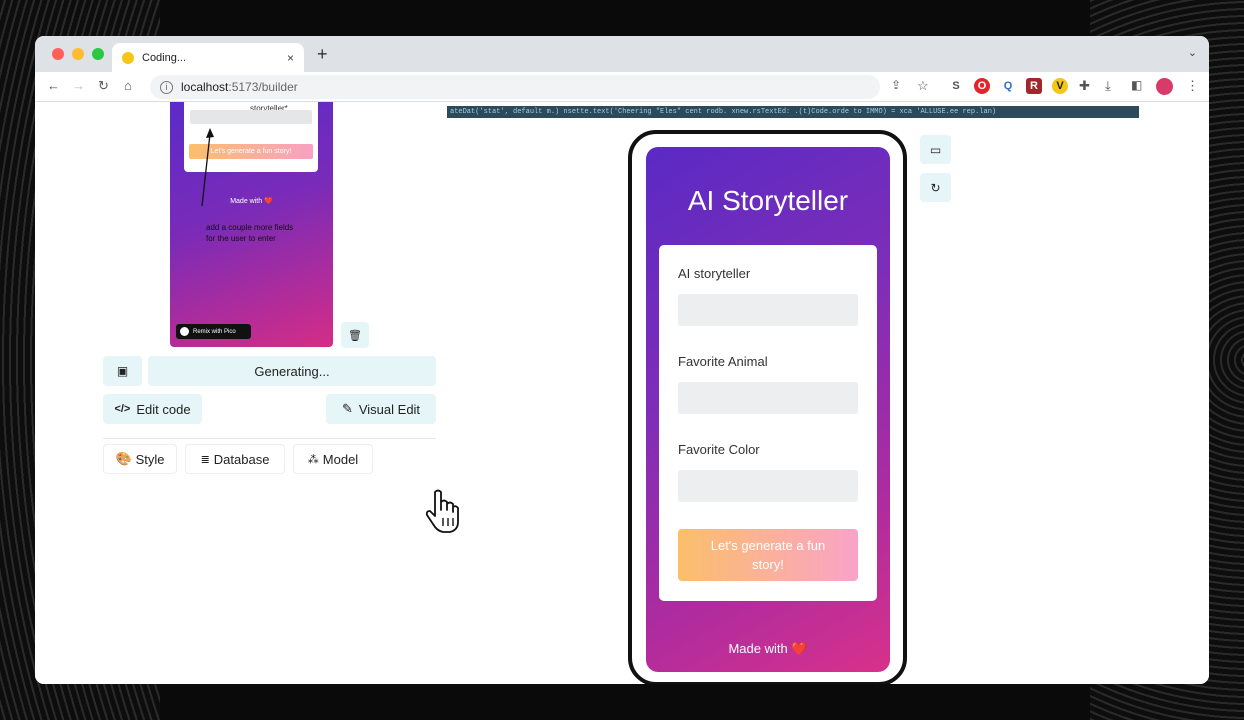 The image size is (1244, 720). I want to click on delete-button: 🗑, so click(355, 335).